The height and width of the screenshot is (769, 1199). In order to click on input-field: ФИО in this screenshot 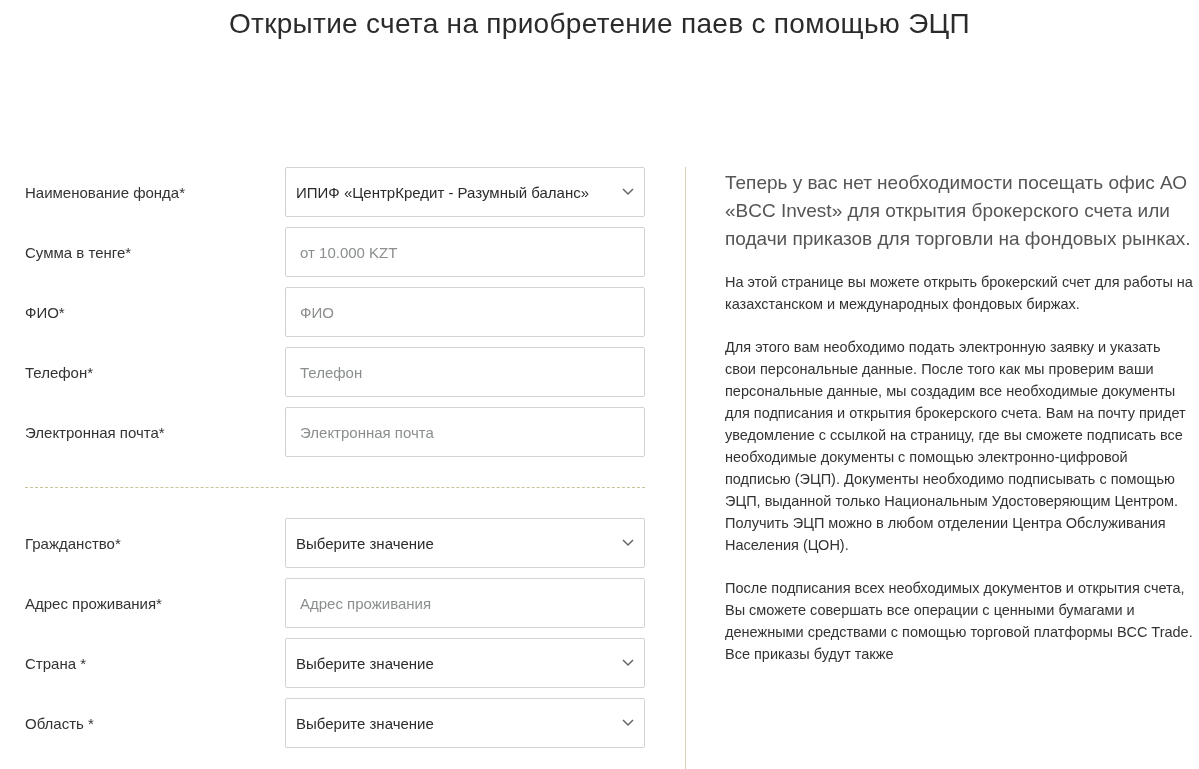, I will do `click(465, 312)`.